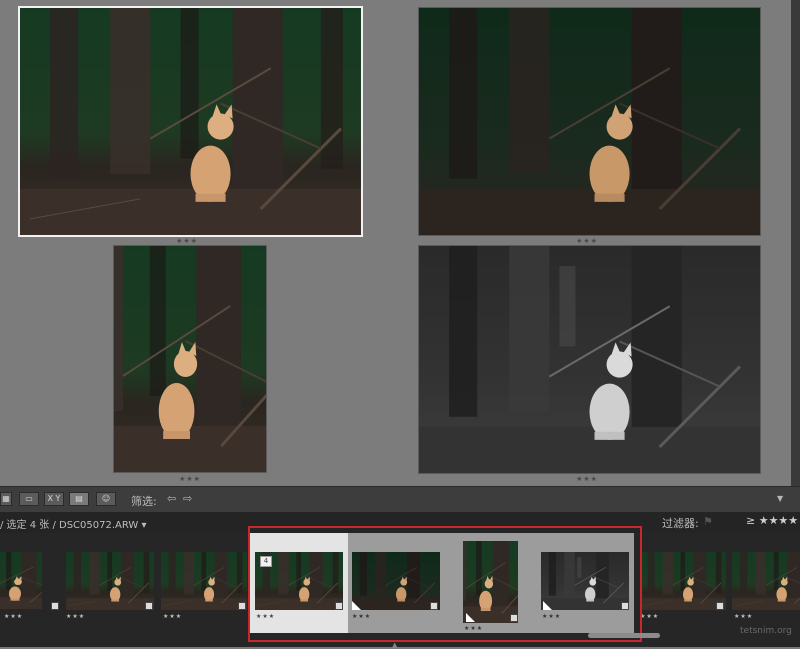 The height and width of the screenshot is (649, 800). What do you see at coordinates (445, 584) in the screenshot?
I see `selection-highlight-box` at bounding box center [445, 584].